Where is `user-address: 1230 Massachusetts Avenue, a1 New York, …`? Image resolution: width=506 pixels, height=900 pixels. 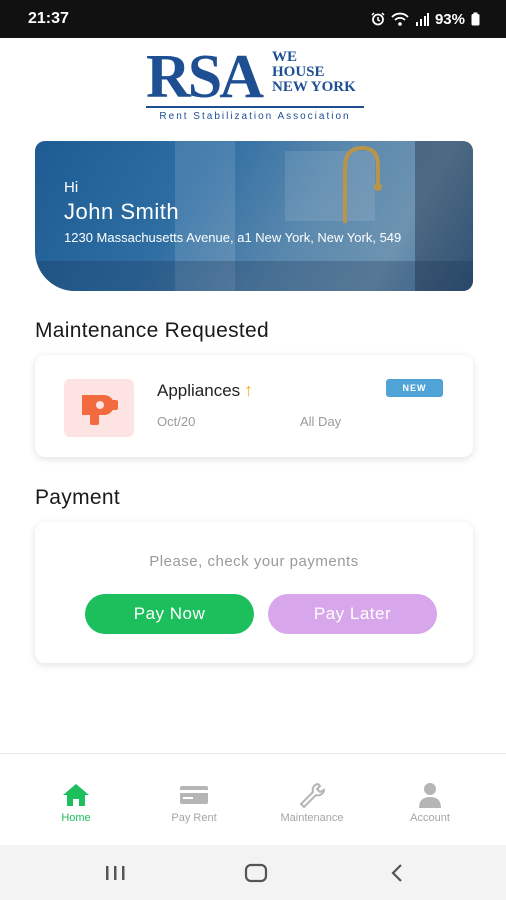
user-address: 1230 Massachusetts Avenue, a1 New York, … is located at coordinates (233, 237).